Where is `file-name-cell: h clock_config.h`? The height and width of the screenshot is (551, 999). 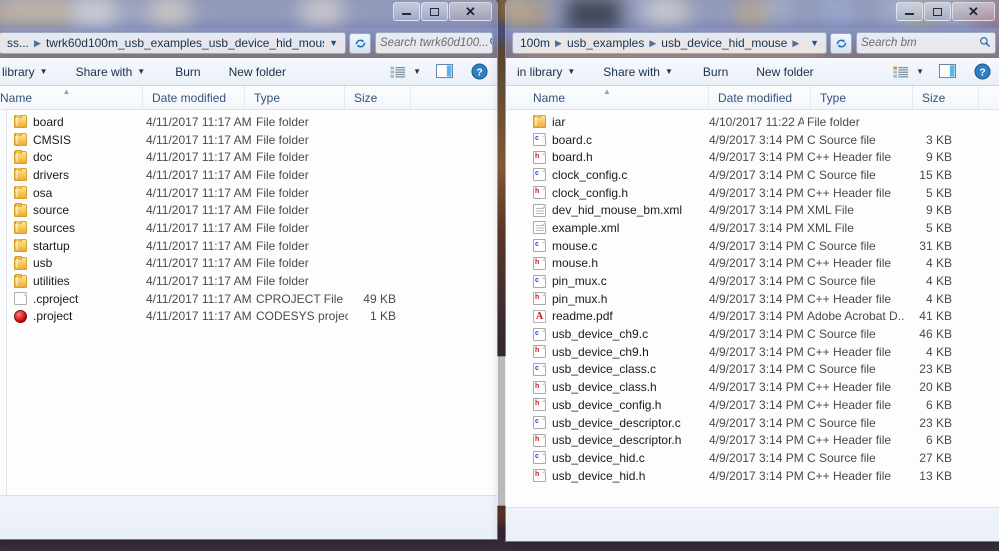 file-name-cell: h clock_config.h is located at coordinates (606, 193).